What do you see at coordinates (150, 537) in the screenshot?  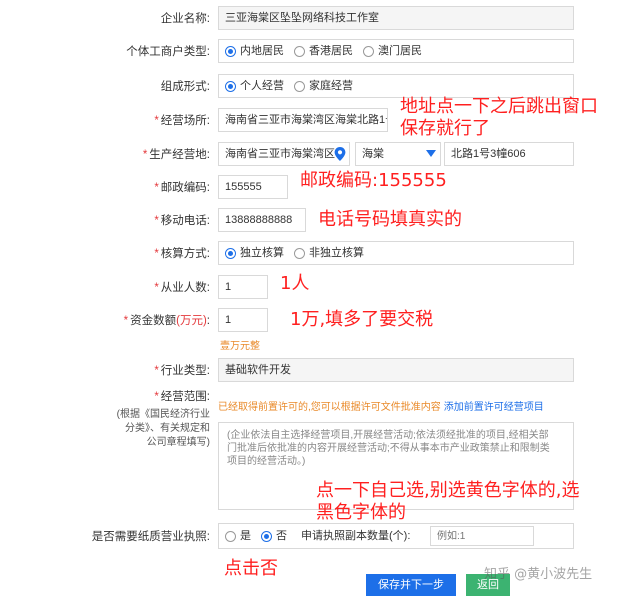 I see `paper-license-label: 是否需要纸质营业执照:` at bounding box center [150, 537].